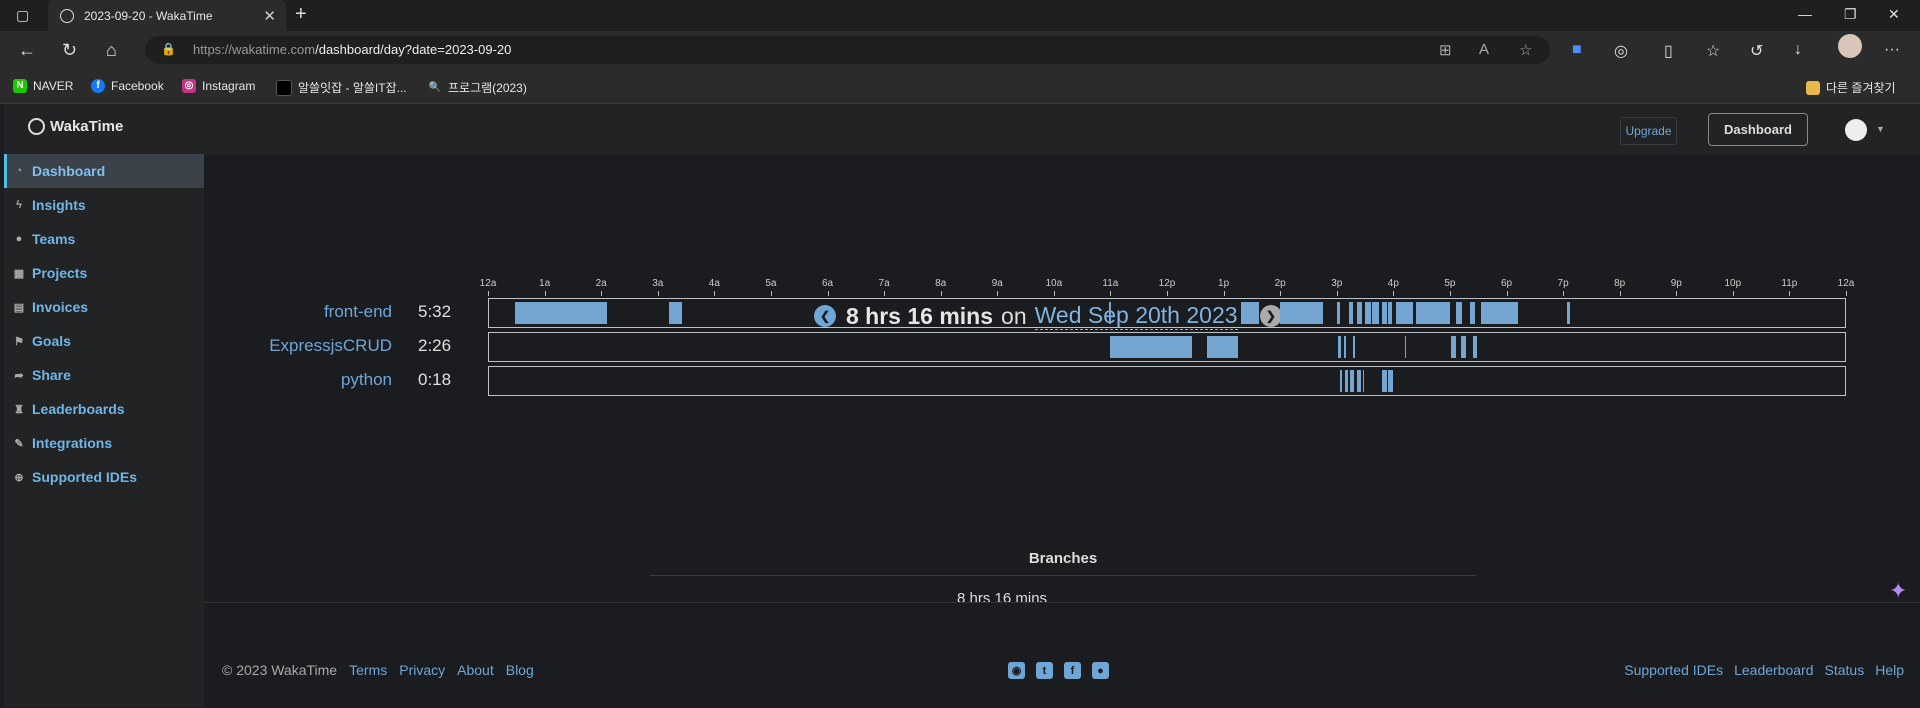 This screenshot has height=708, width=1920. What do you see at coordinates (1577, 50) in the screenshot?
I see `extension-shield-icon: ■` at bounding box center [1577, 50].